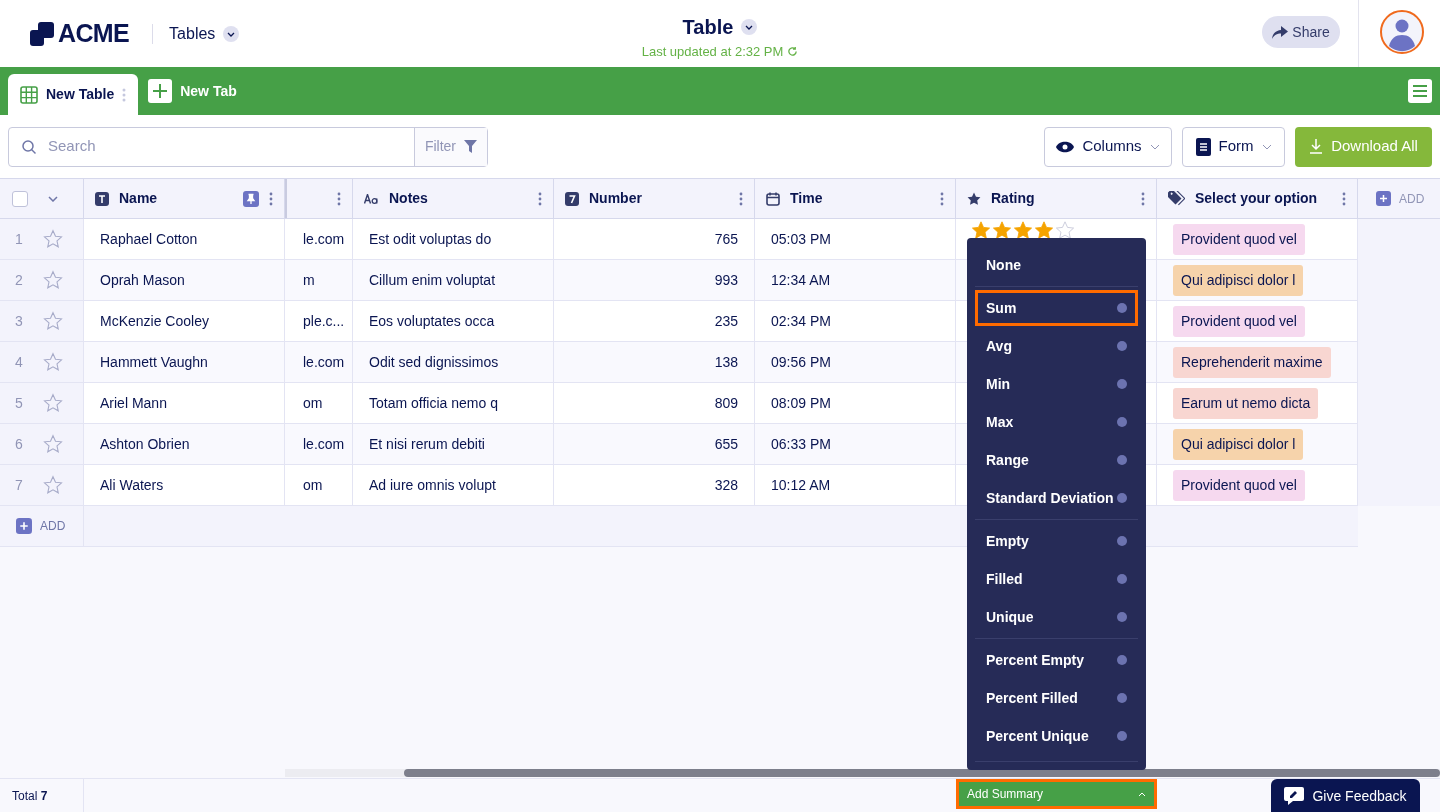 This screenshot has height=812, width=1440. What do you see at coordinates (432, 280) in the screenshot?
I see `table-cell-text: Cillum enim voluptat` at bounding box center [432, 280].